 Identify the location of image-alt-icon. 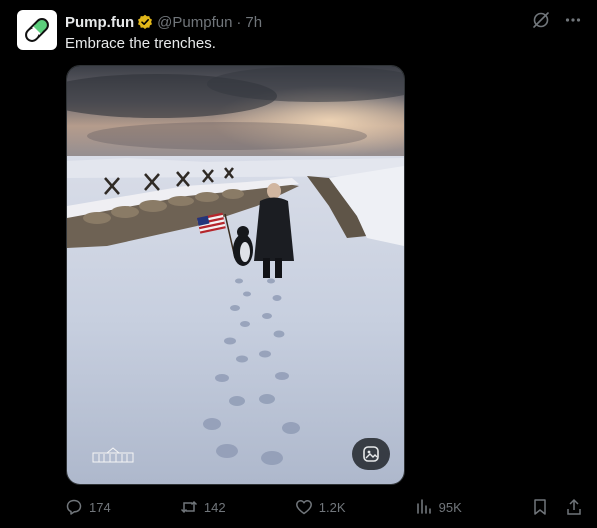
(371, 454).